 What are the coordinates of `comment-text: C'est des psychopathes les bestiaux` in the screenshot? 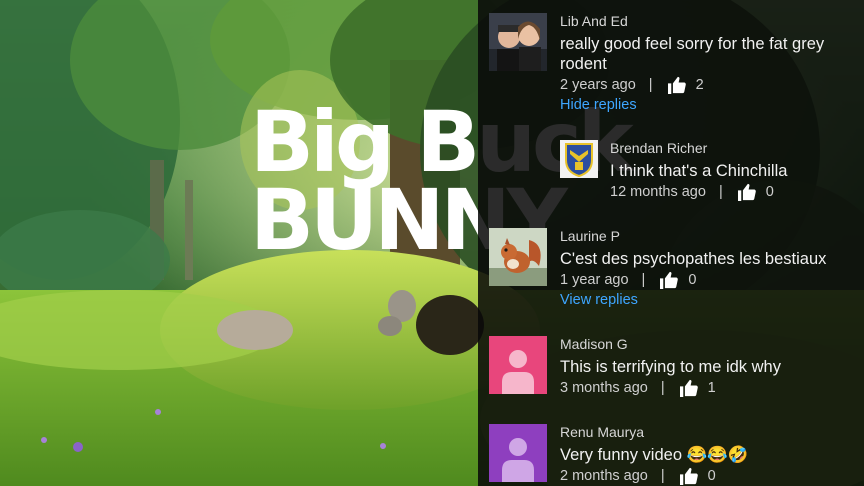 It's located at (693, 259).